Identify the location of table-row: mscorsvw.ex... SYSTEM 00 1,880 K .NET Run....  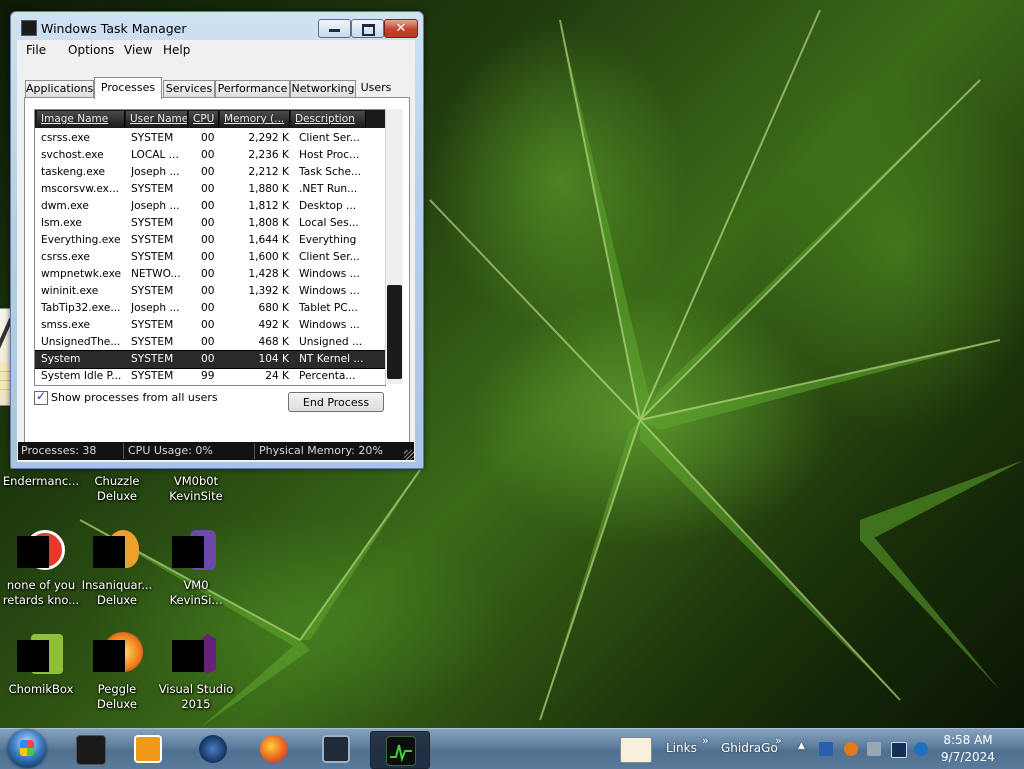
(210, 189).